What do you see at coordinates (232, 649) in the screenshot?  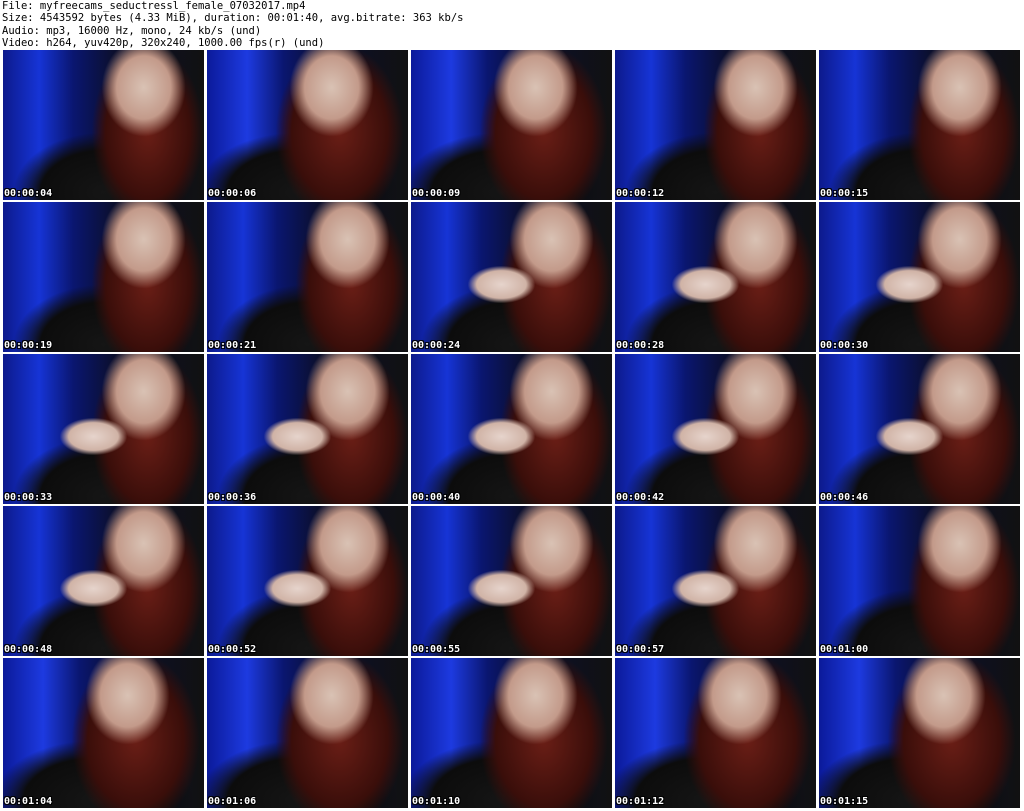 I see `timestamp-label: 00:00:52` at bounding box center [232, 649].